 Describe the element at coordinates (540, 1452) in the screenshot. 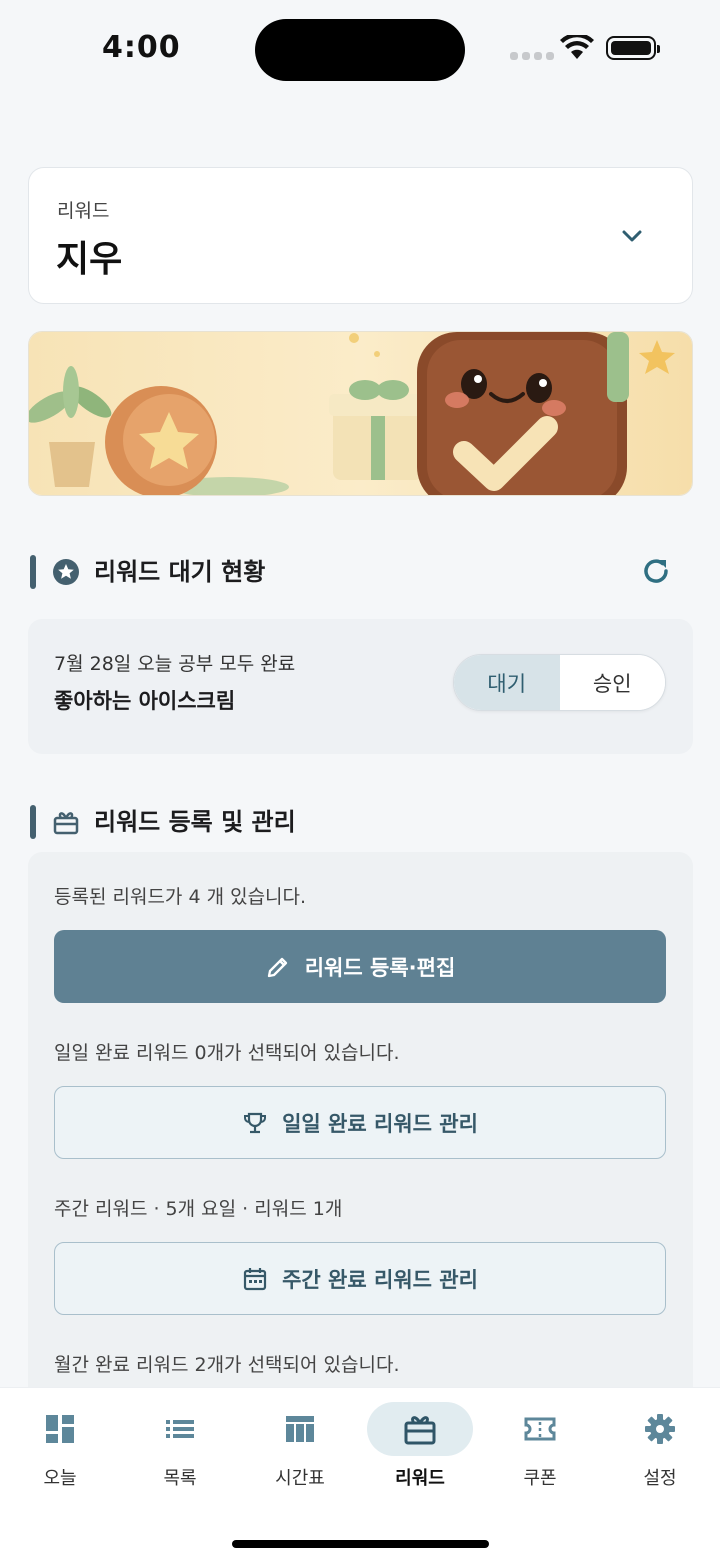

I see `tab-coupon: 쿠폰` at that location.